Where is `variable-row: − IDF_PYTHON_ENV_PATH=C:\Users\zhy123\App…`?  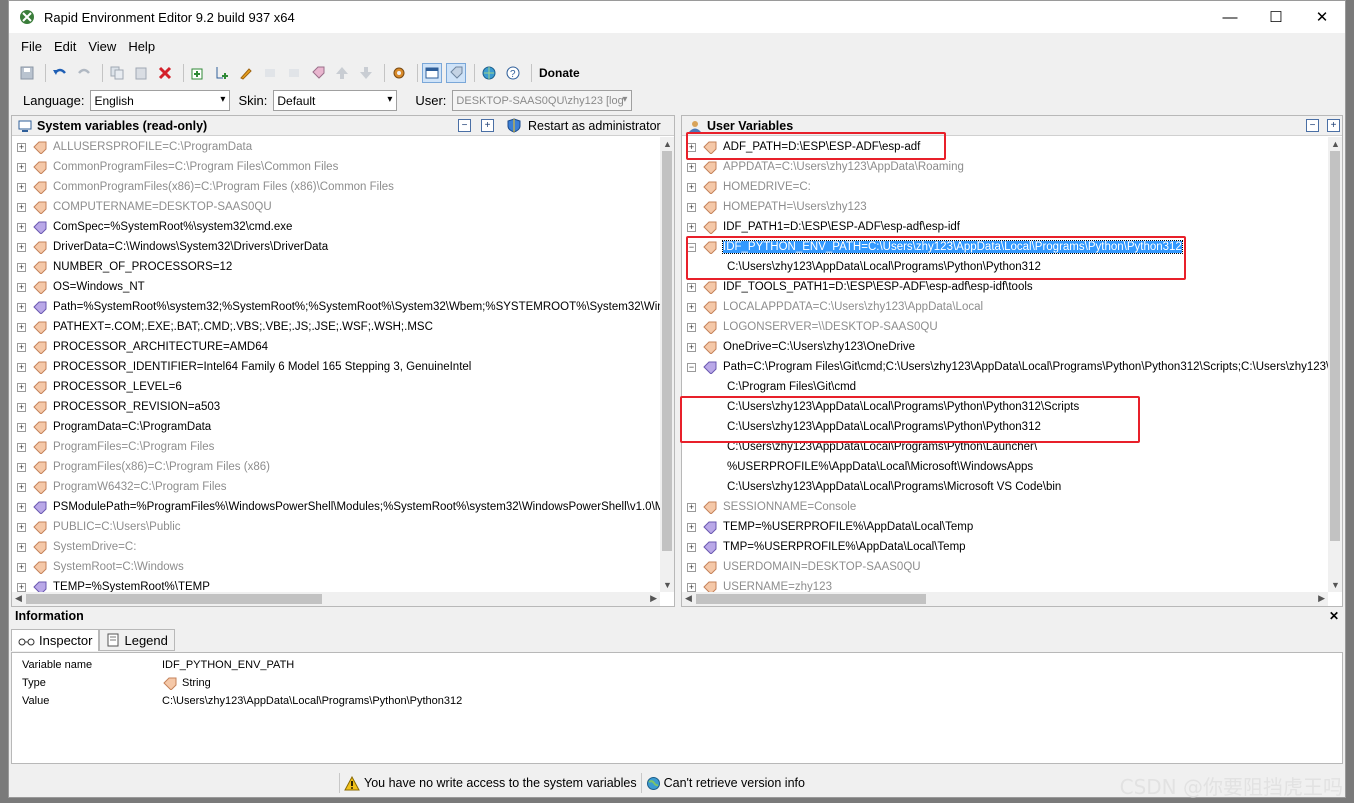
variable-row: − IDF_PYTHON_ENV_PATH=C:\Users\zhy123\App… is located at coordinates (1005, 247).